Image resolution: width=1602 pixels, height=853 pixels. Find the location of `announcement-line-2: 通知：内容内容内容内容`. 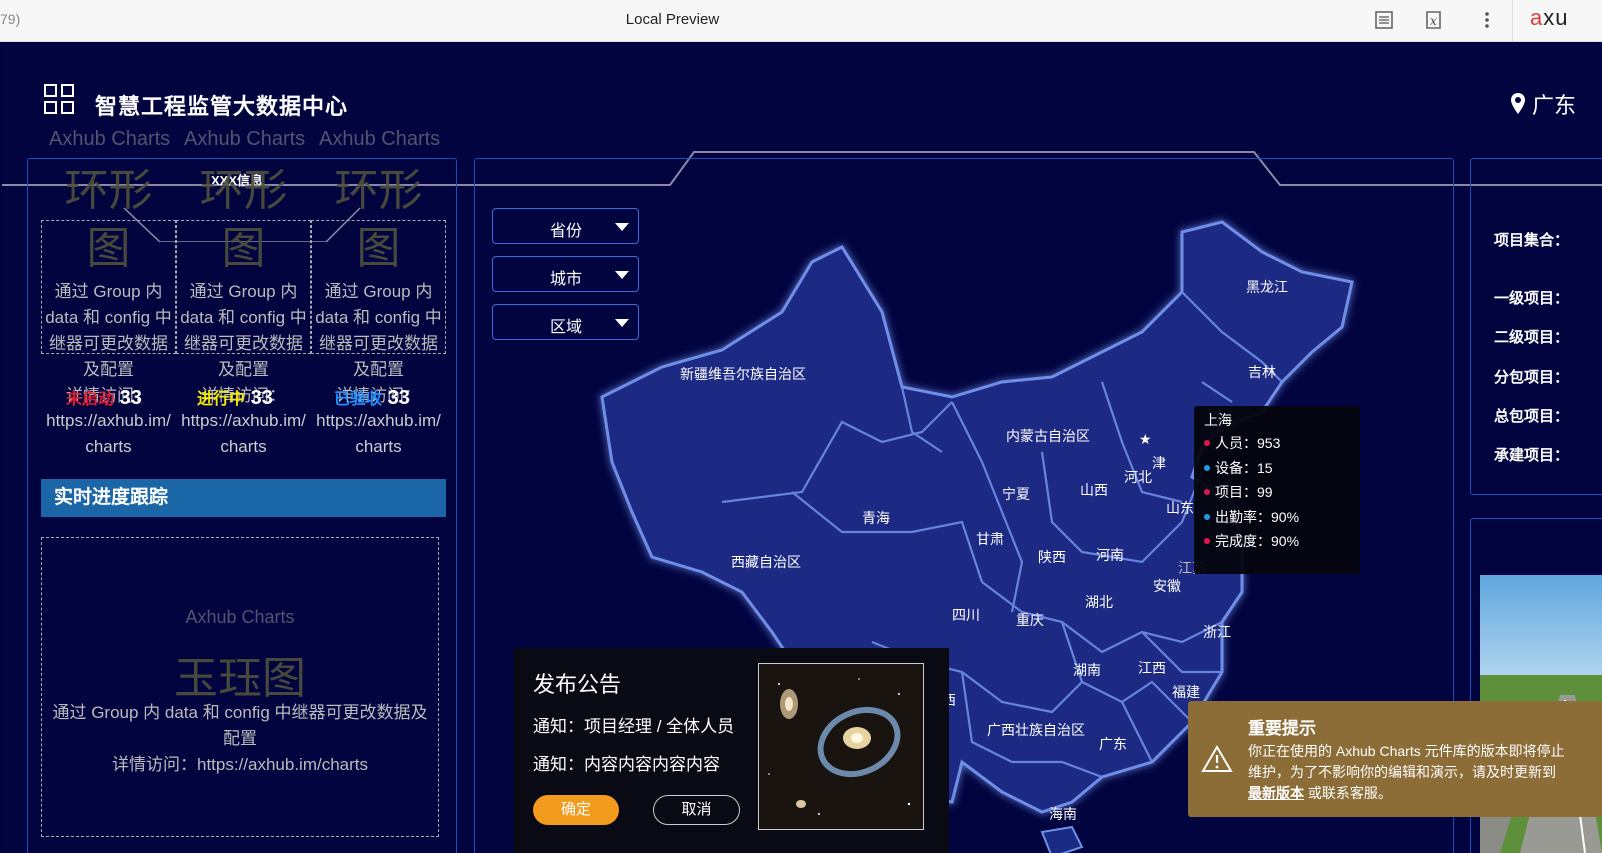

announcement-line-2: 通知：内容内容内容内容 is located at coordinates (626, 764).